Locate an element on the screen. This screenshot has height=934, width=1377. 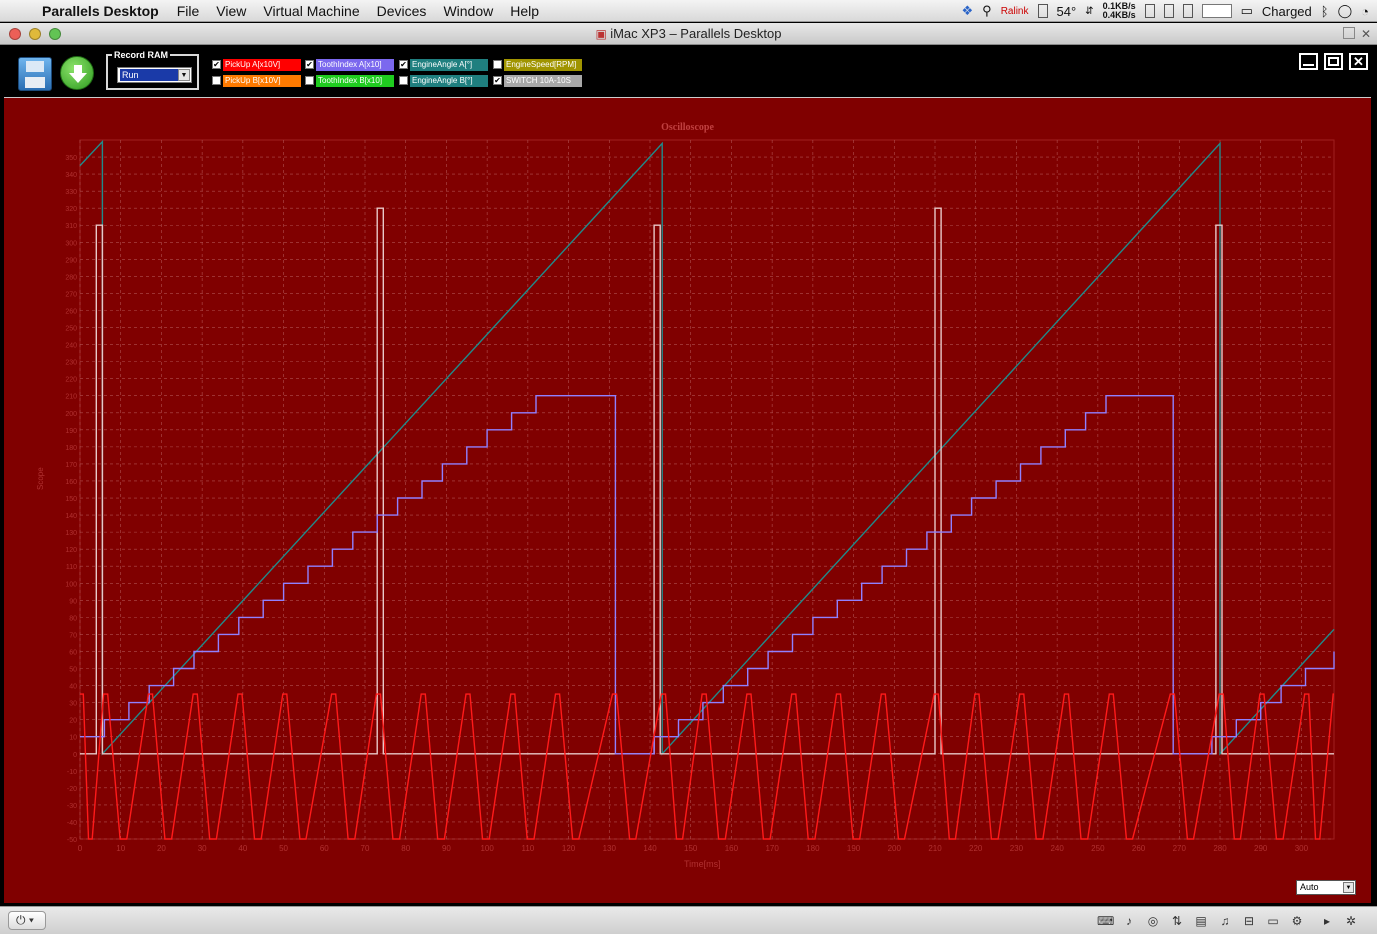
x-tick-label: 40 is located at coordinates (242, 848).